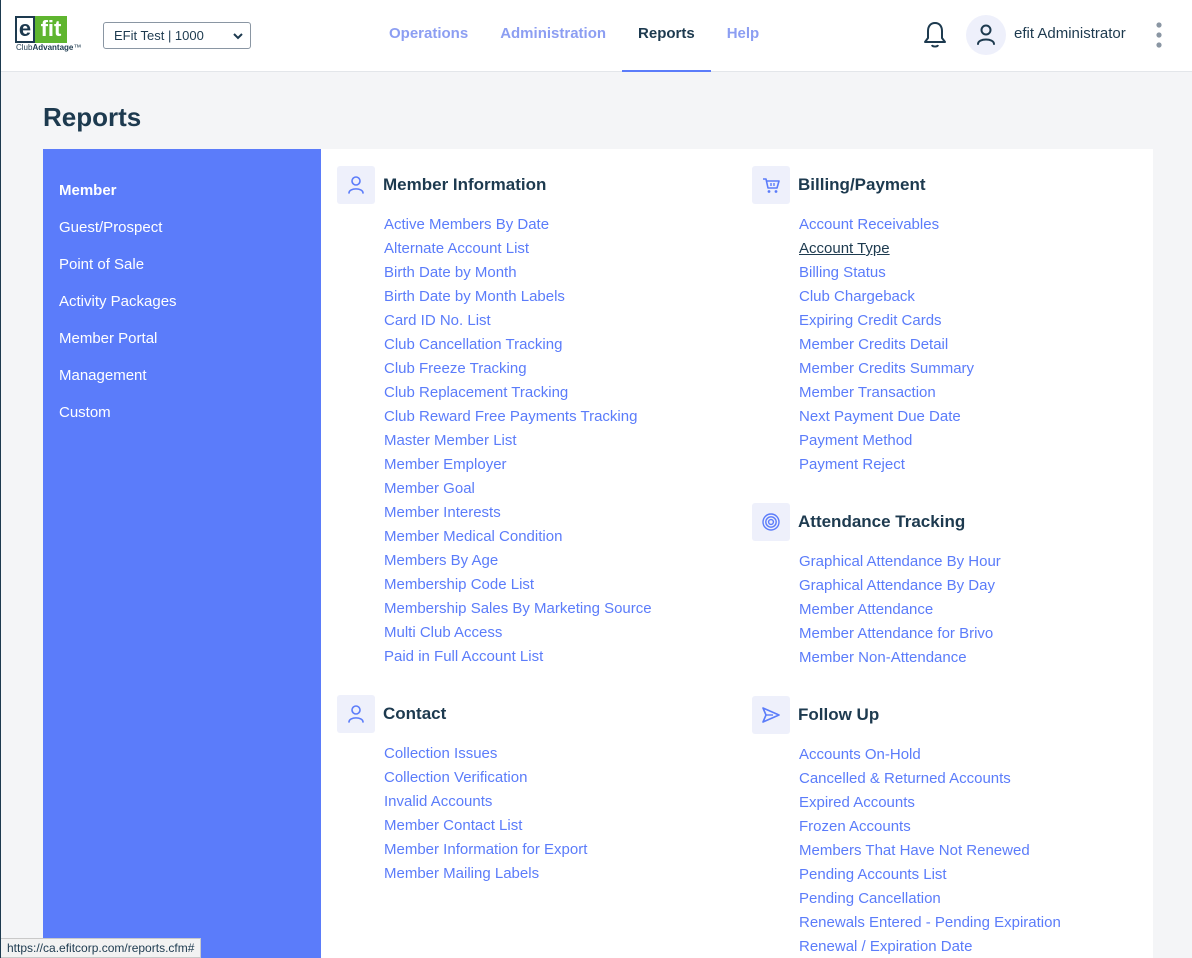 This screenshot has width=1192, height=958. Describe the element at coordinates (869, 224) in the screenshot. I see `report-link: Account Receivables` at that location.